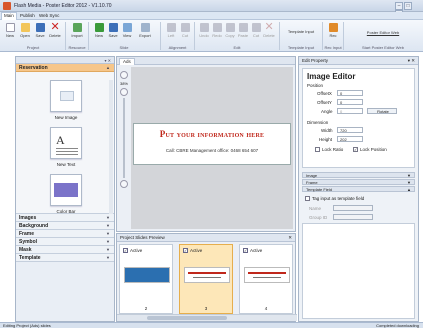  I want to click on tab-main: Main, so click(9, 16).